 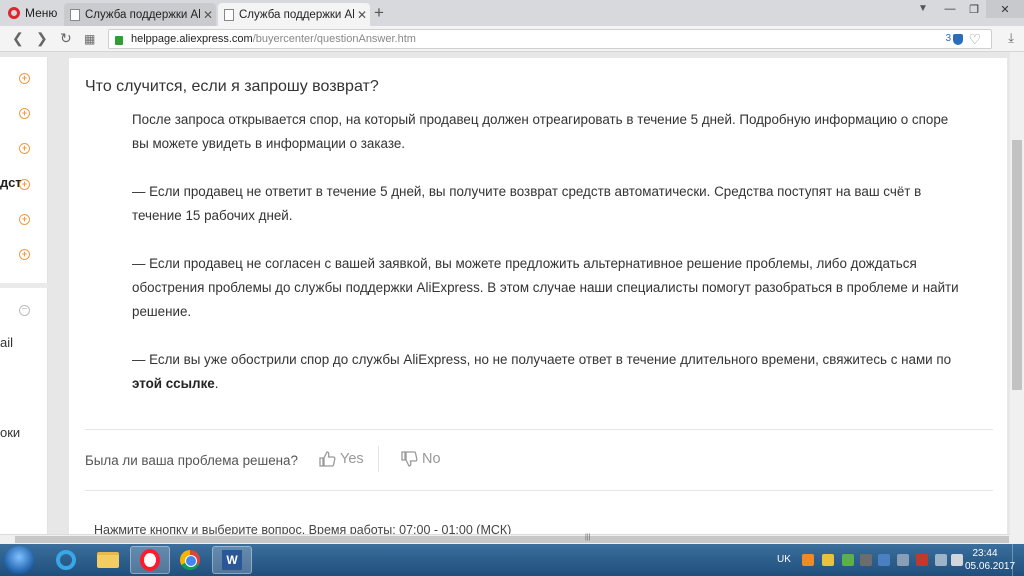 What do you see at coordinates (378, 459) in the screenshot?
I see `feedback-separator` at bounding box center [378, 459].